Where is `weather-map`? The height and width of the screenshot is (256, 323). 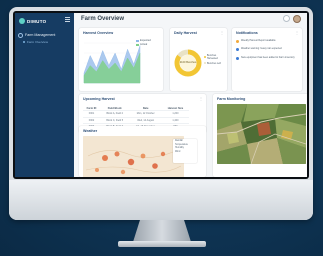
weather-map is located at coordinates (133, 156).